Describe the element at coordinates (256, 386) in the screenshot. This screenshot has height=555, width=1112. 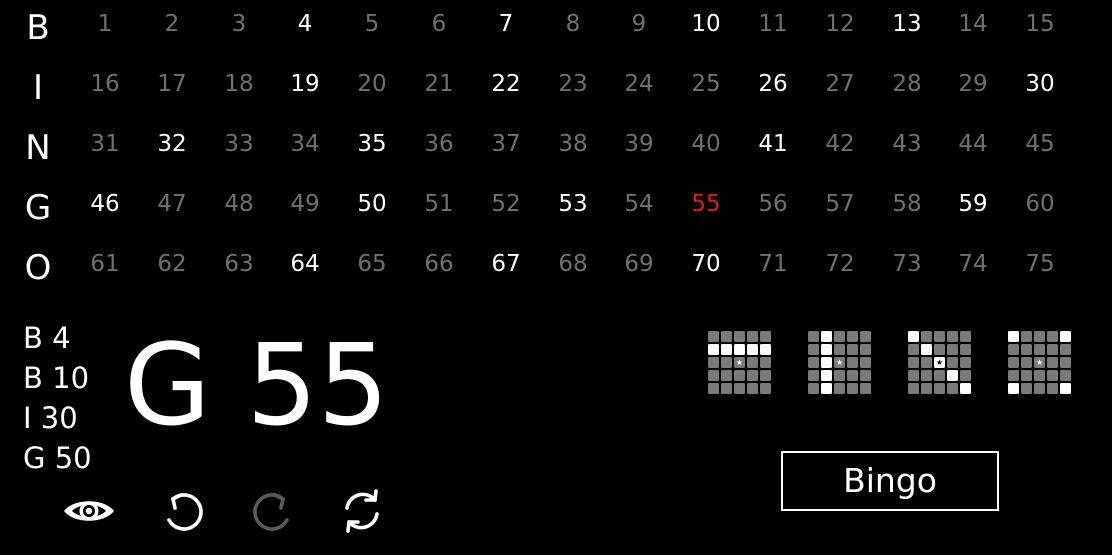
I see `current-call: G 55` at that location.